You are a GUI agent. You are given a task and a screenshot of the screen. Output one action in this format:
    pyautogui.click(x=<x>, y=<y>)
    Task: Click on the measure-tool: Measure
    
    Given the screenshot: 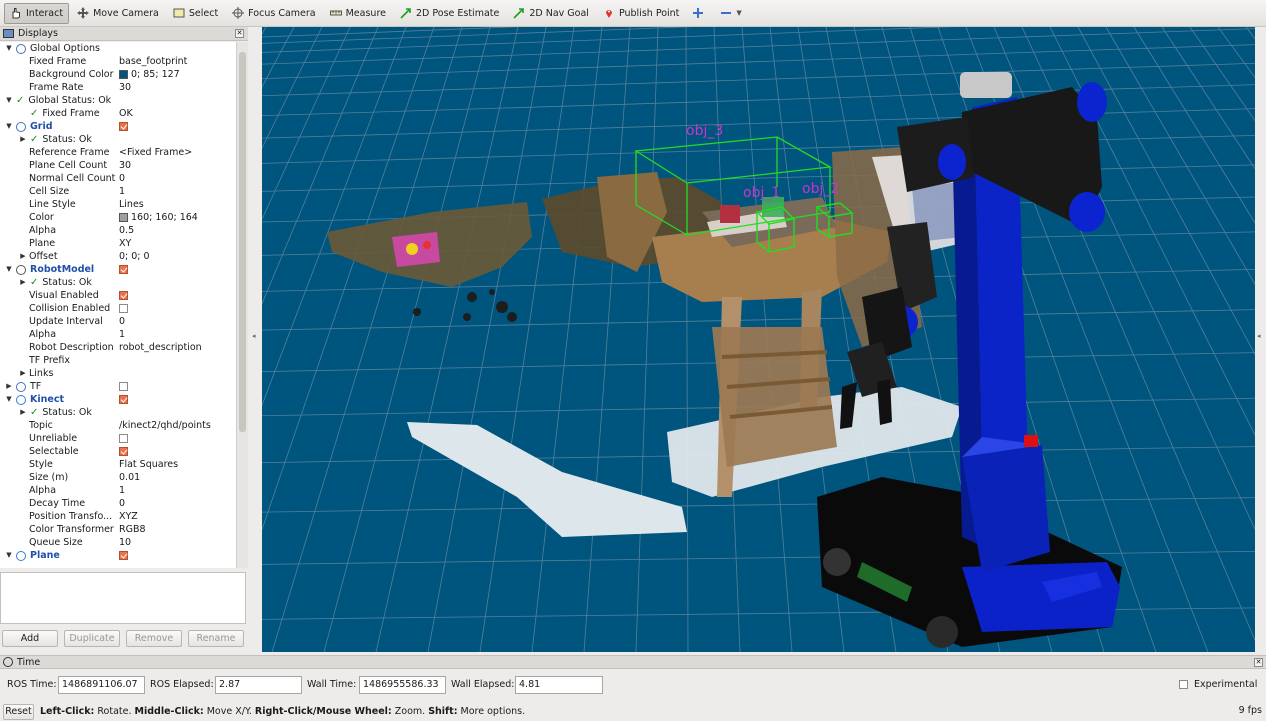 What is the action you would take?
    pyautogui.click(x=358, y=13)
    